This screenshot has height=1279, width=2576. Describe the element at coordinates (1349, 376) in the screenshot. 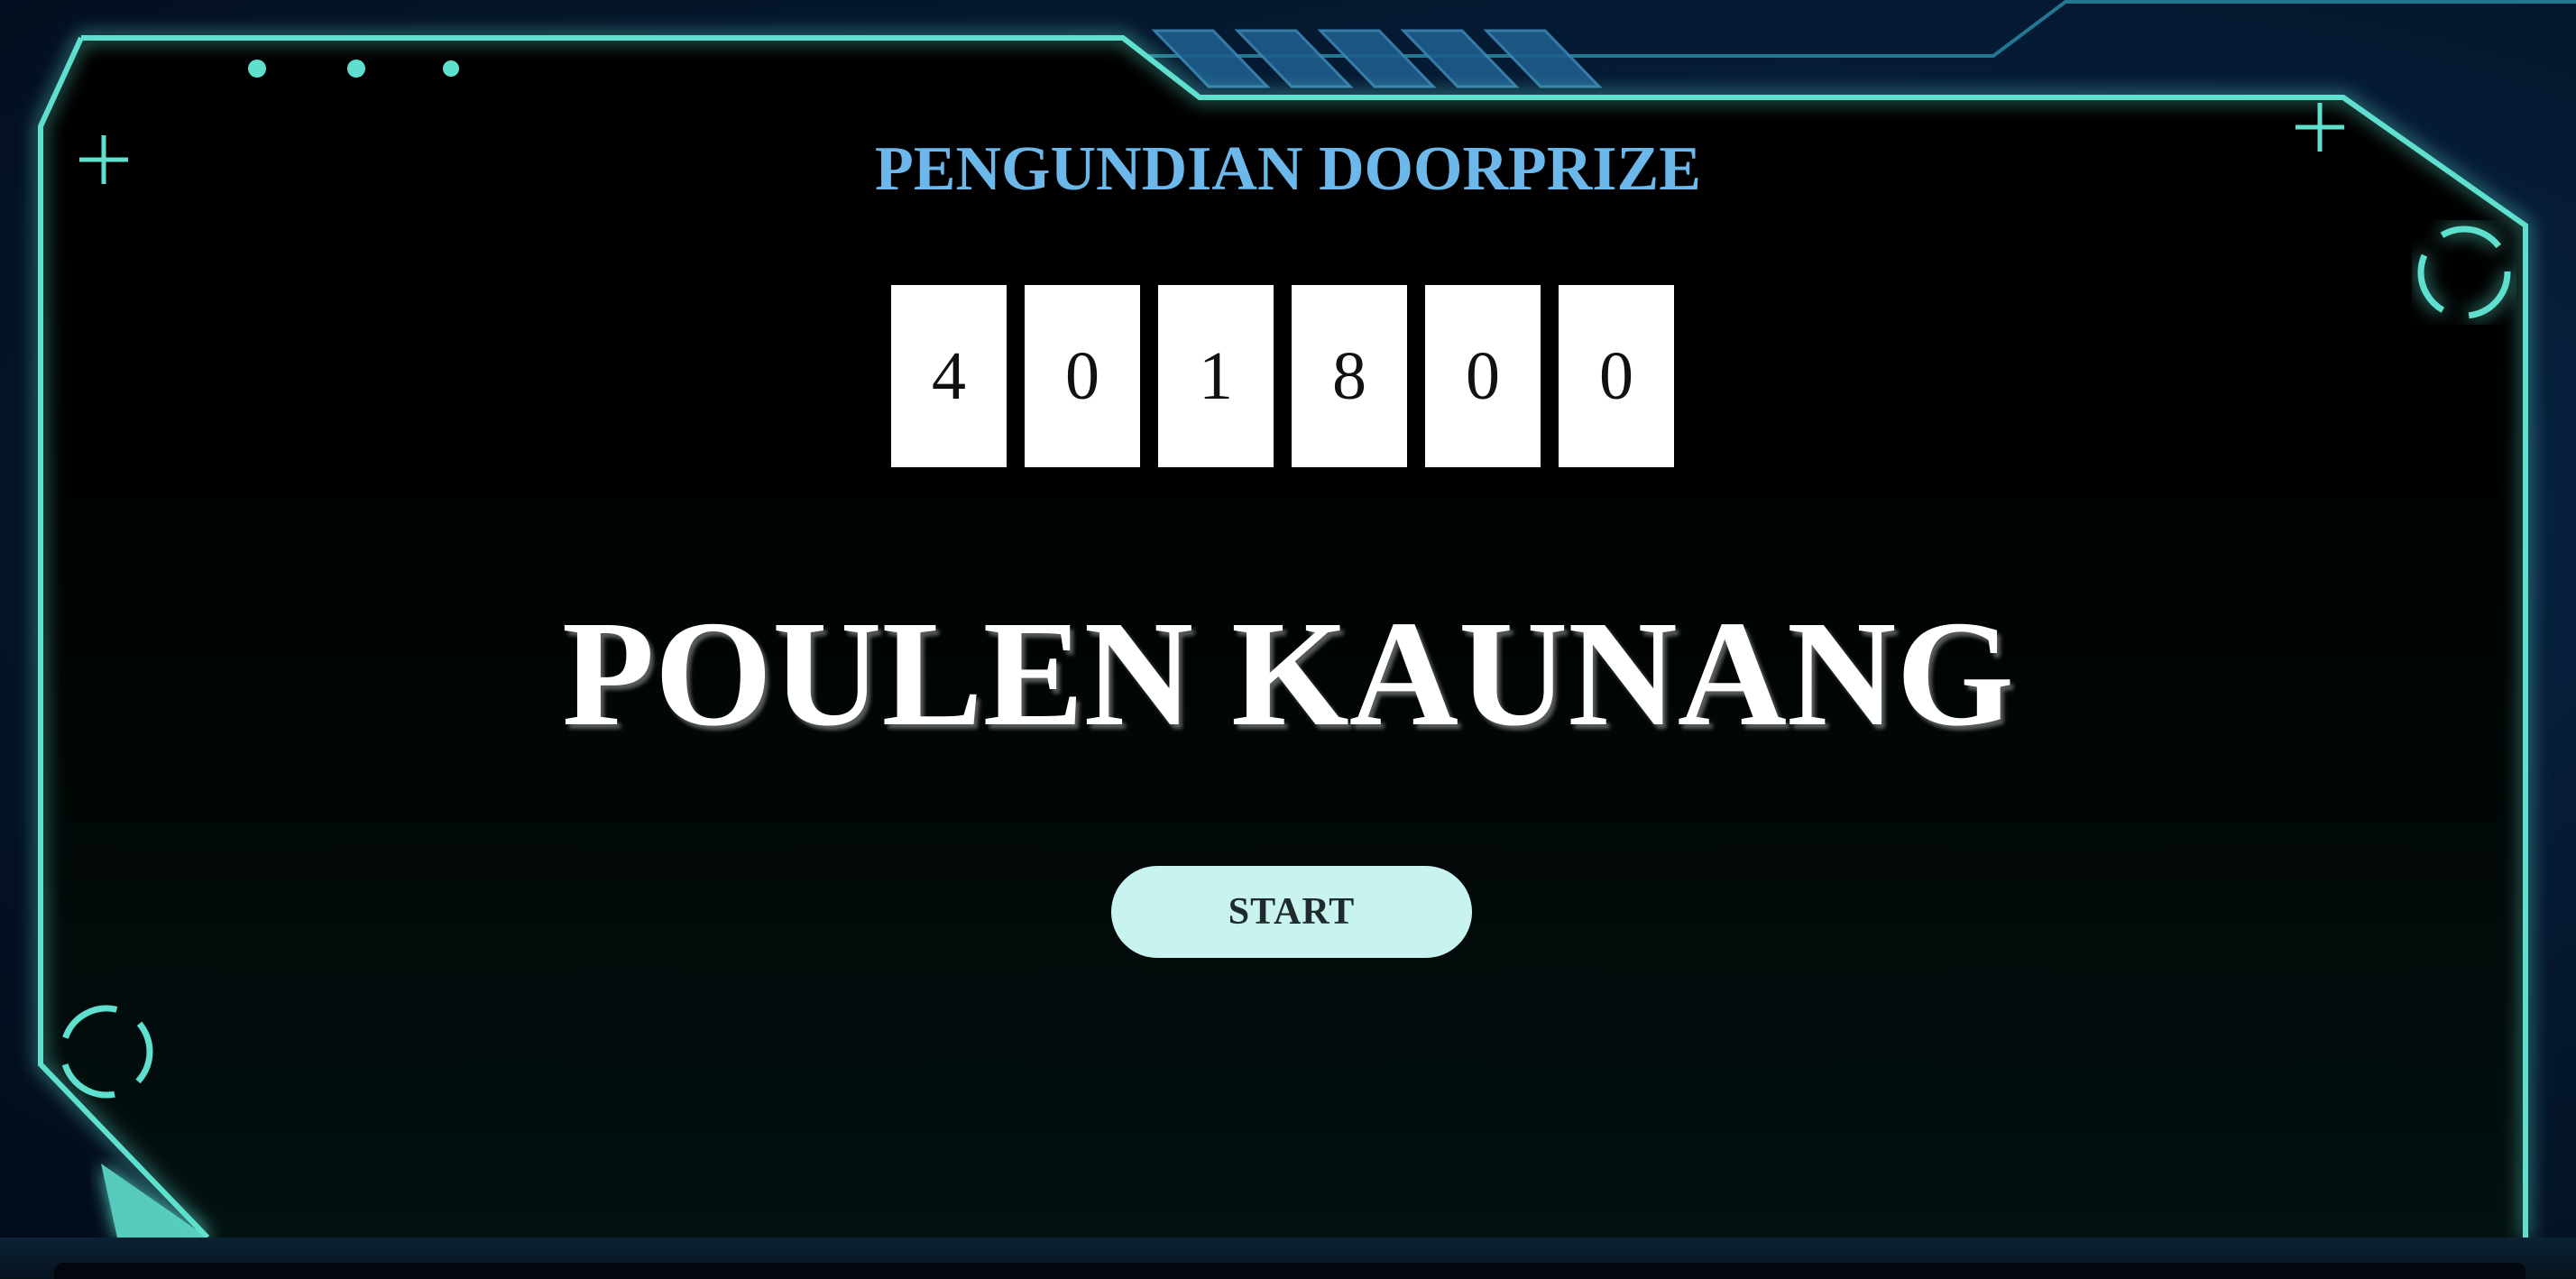

I see `digit-box: 8` at that location.